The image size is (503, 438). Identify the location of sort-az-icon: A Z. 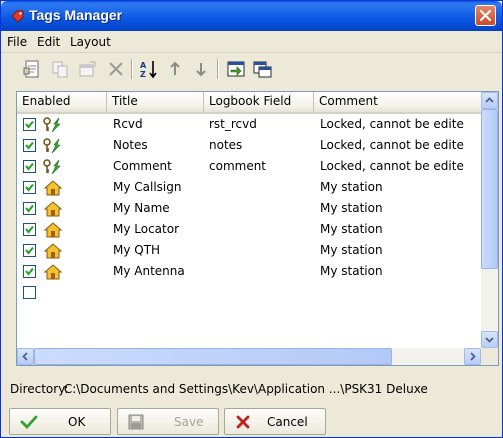
(148, 70).